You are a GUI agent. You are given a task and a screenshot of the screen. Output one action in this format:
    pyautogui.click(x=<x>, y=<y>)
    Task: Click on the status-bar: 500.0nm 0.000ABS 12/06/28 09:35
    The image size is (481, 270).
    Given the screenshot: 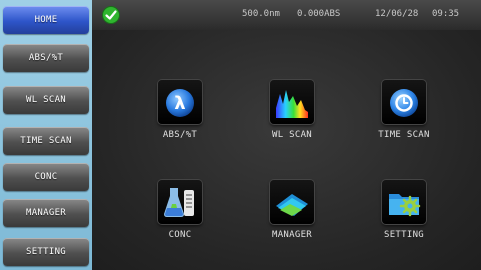 What is the action you would take?
    pyautogui.click(x=286, y=15)
    